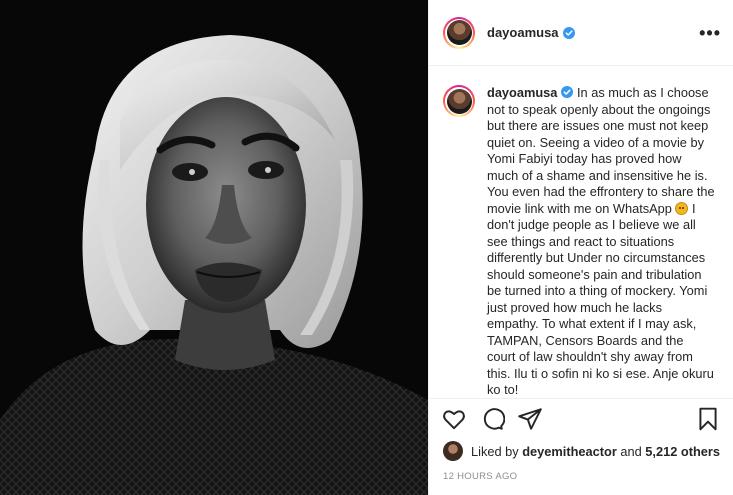  I want to click on liked-by-prefix: Liked by, so click(497, 451).